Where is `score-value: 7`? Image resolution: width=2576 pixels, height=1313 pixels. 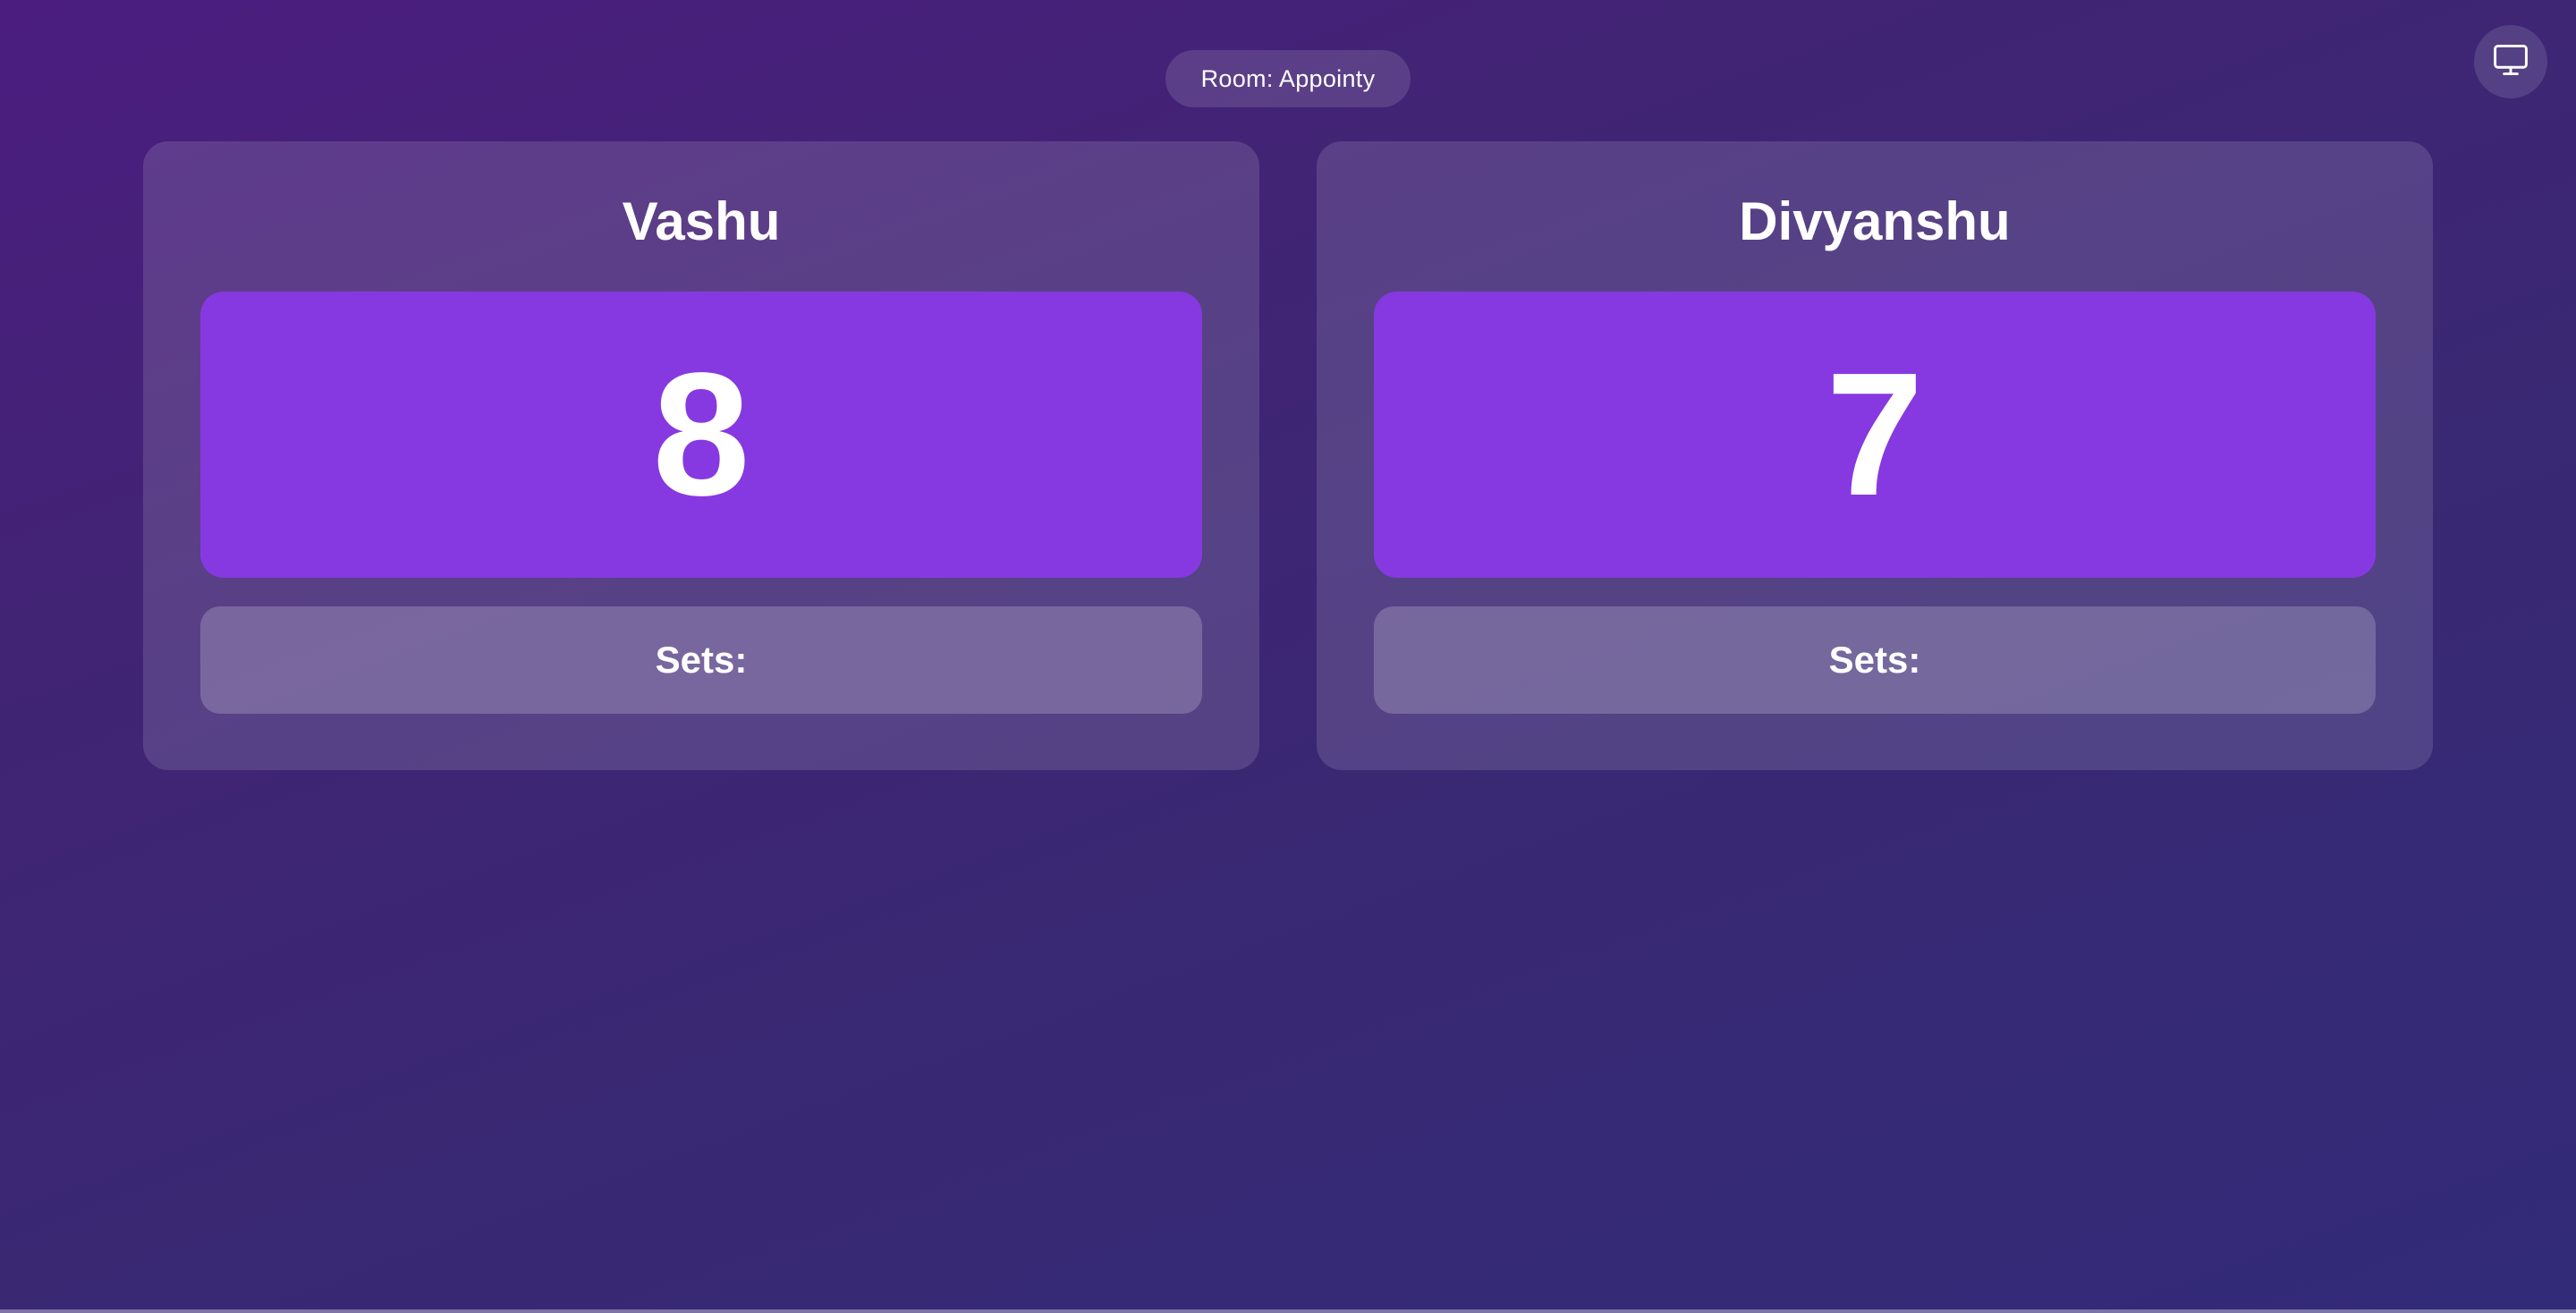 score-value: 7 is located at coordinates (1875, 434).